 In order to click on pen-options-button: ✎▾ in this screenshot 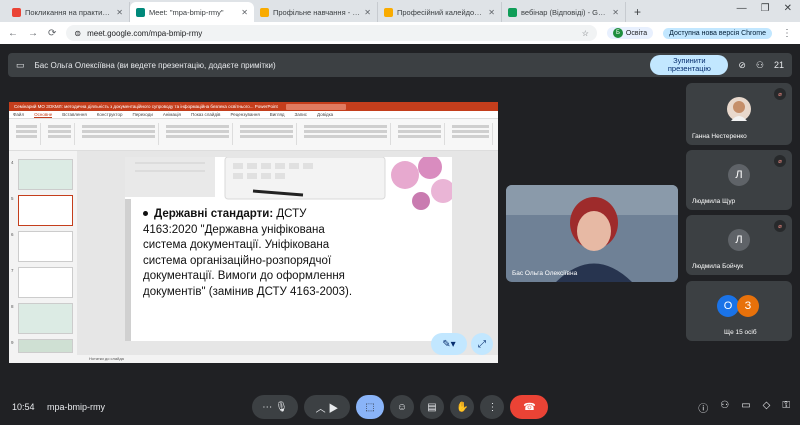, I will do `click(449, 344)`.